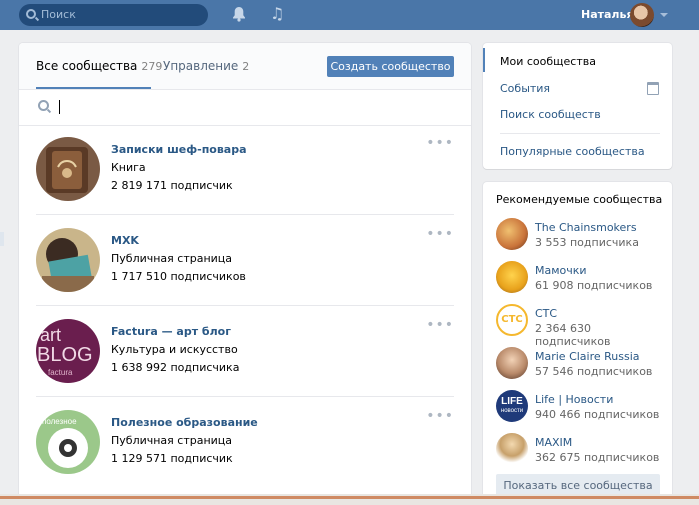 The image size is (699, 505). What do you see at coordinates (561, 270) in the screenshot?
I see `recommended-name: Мамочки` at bounding box center [561, 270].